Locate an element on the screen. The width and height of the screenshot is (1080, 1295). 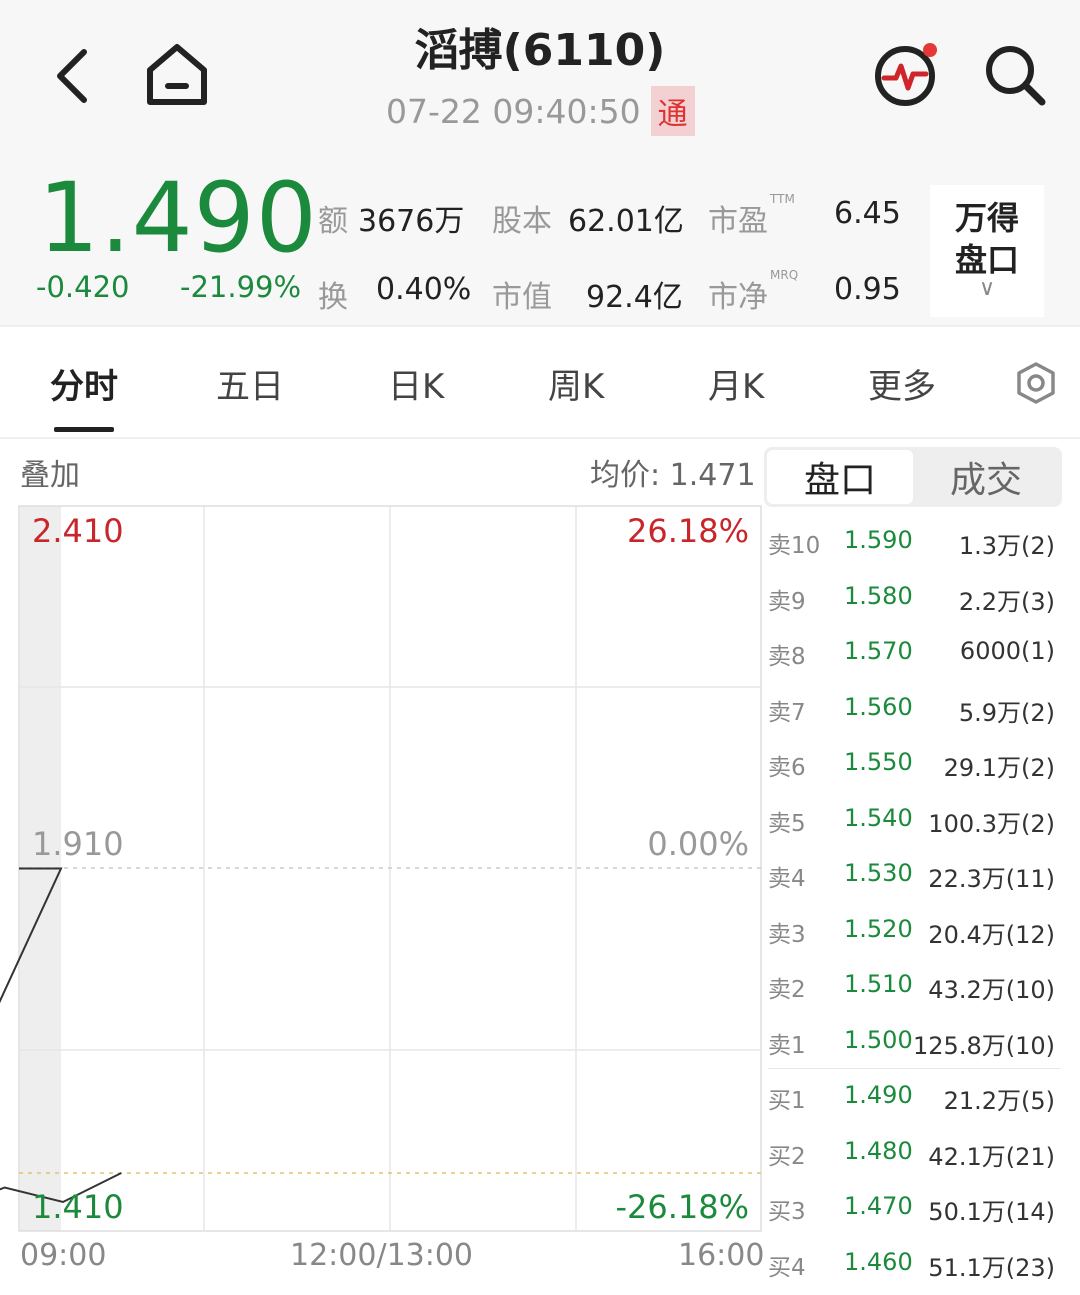
orderbook-segment: 盘口 成交 is located at coordinates (913, 477).